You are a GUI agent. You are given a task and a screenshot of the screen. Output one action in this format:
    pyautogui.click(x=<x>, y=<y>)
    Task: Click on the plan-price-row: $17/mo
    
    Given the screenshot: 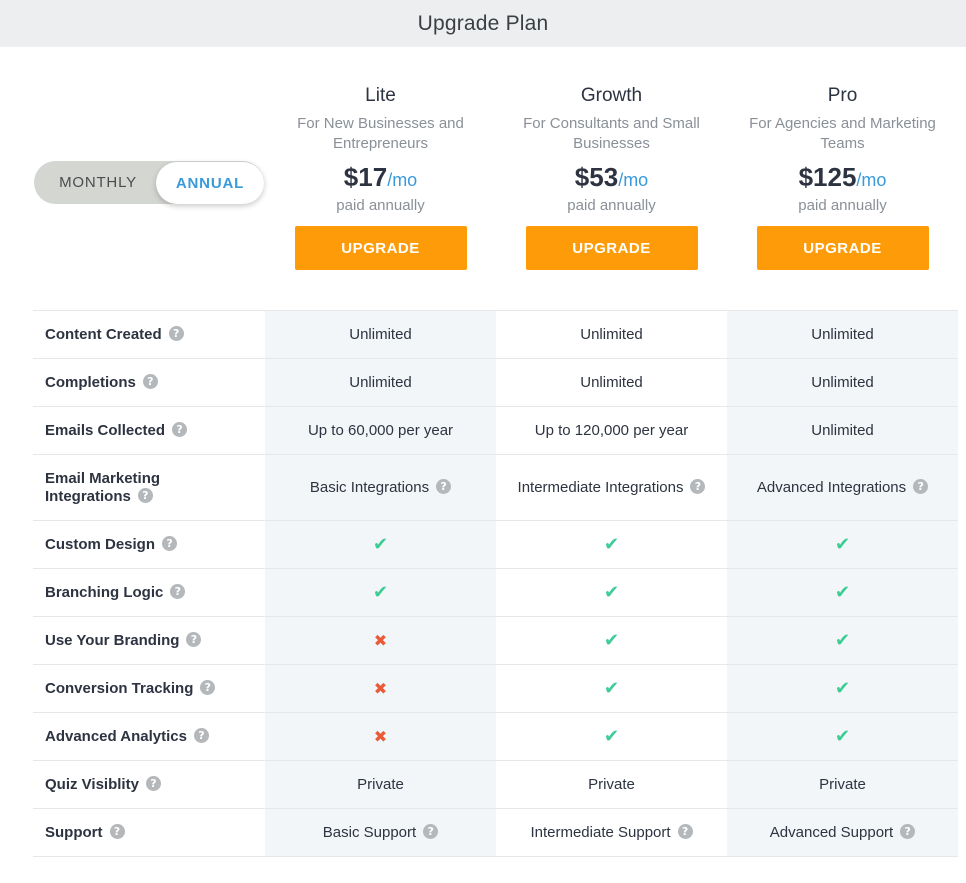 What is the action you would take?
    pyautogui.click(x=380, y=179)
    